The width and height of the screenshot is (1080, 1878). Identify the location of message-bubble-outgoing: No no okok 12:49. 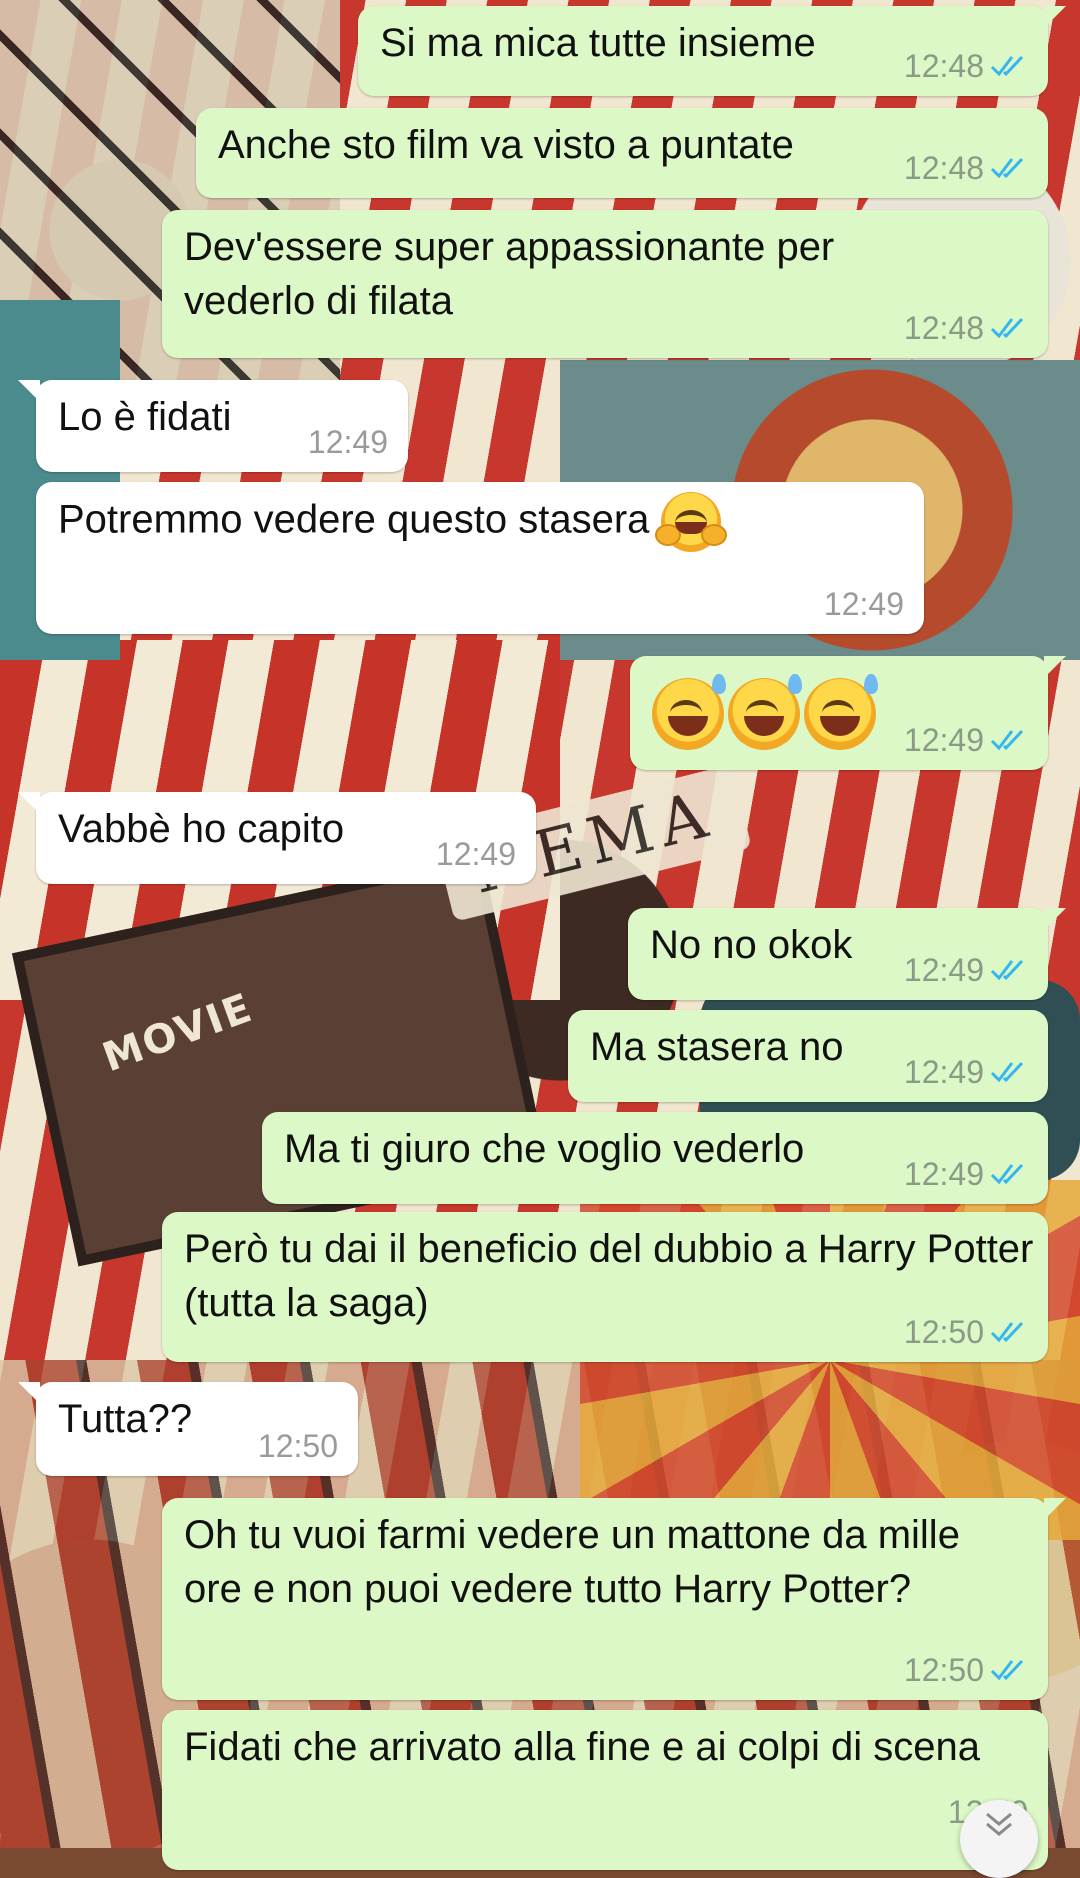
(847, 954).